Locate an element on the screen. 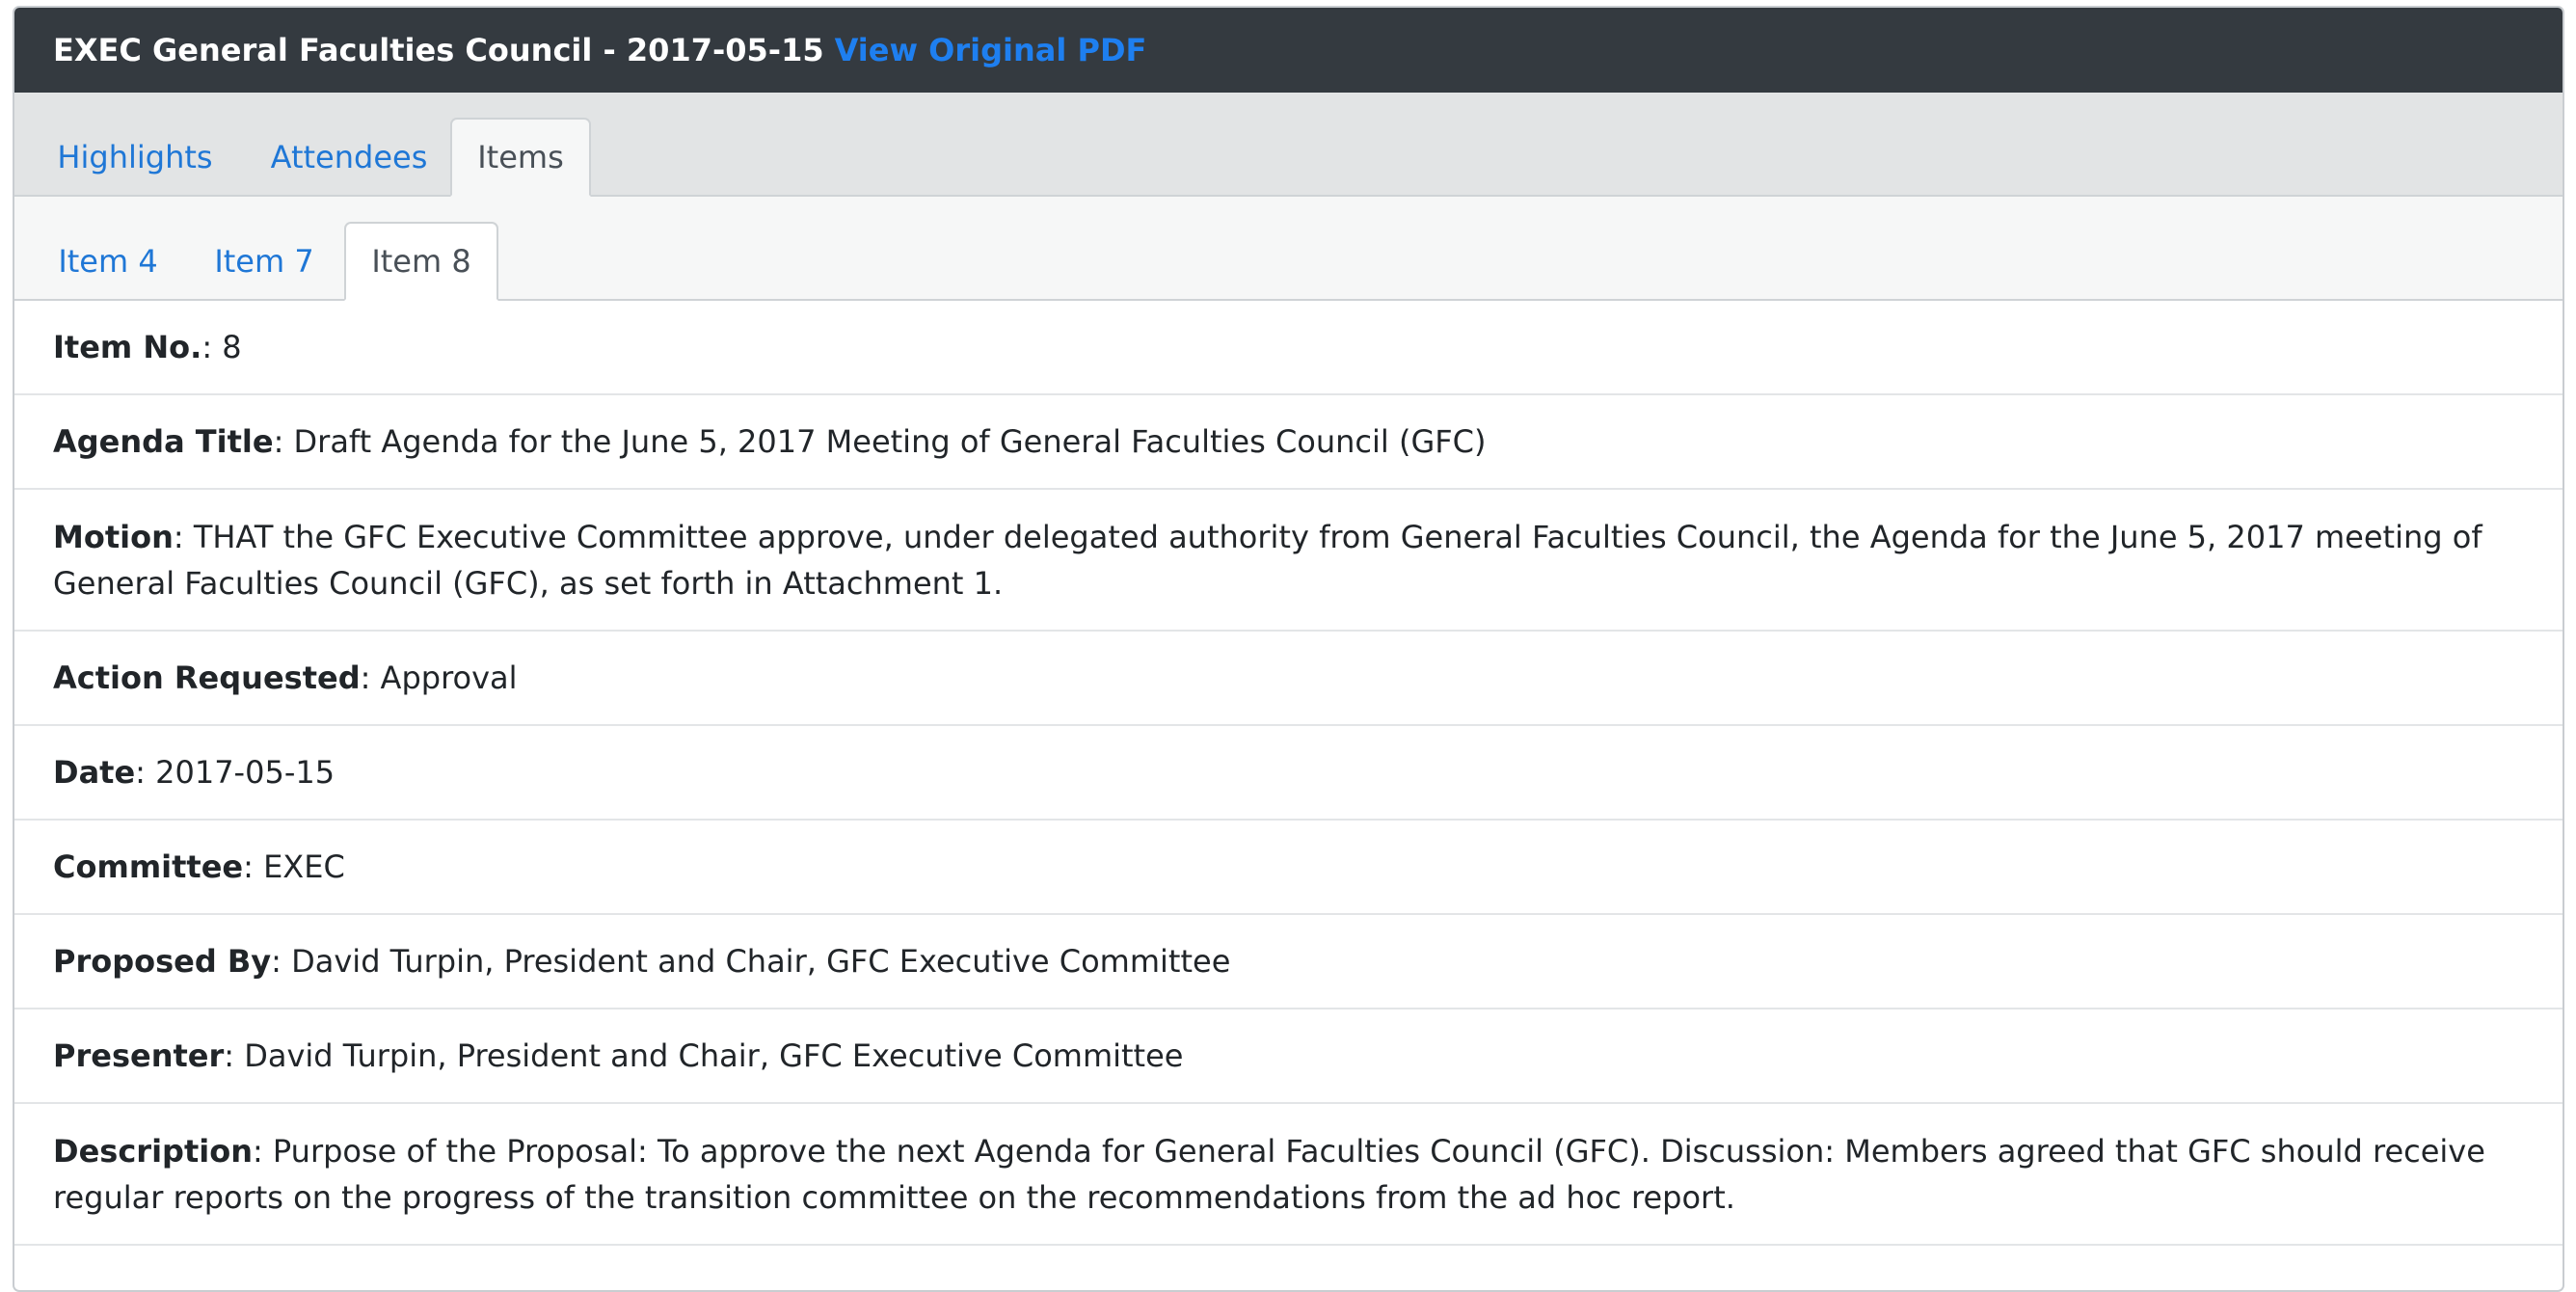 The image size is (2576, 1292). field-label: Item No. is located at coordinates (128, 347).